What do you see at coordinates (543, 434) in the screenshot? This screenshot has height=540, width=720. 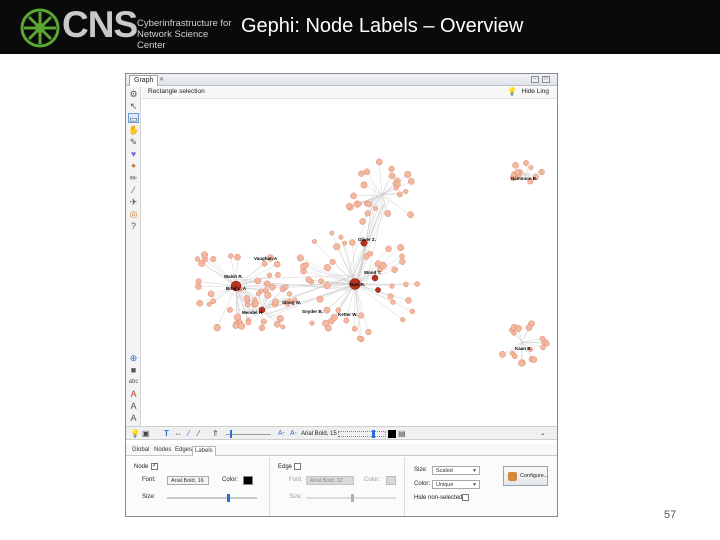 I see `expand-icon: ⌄` at bounding box center [543, 434].